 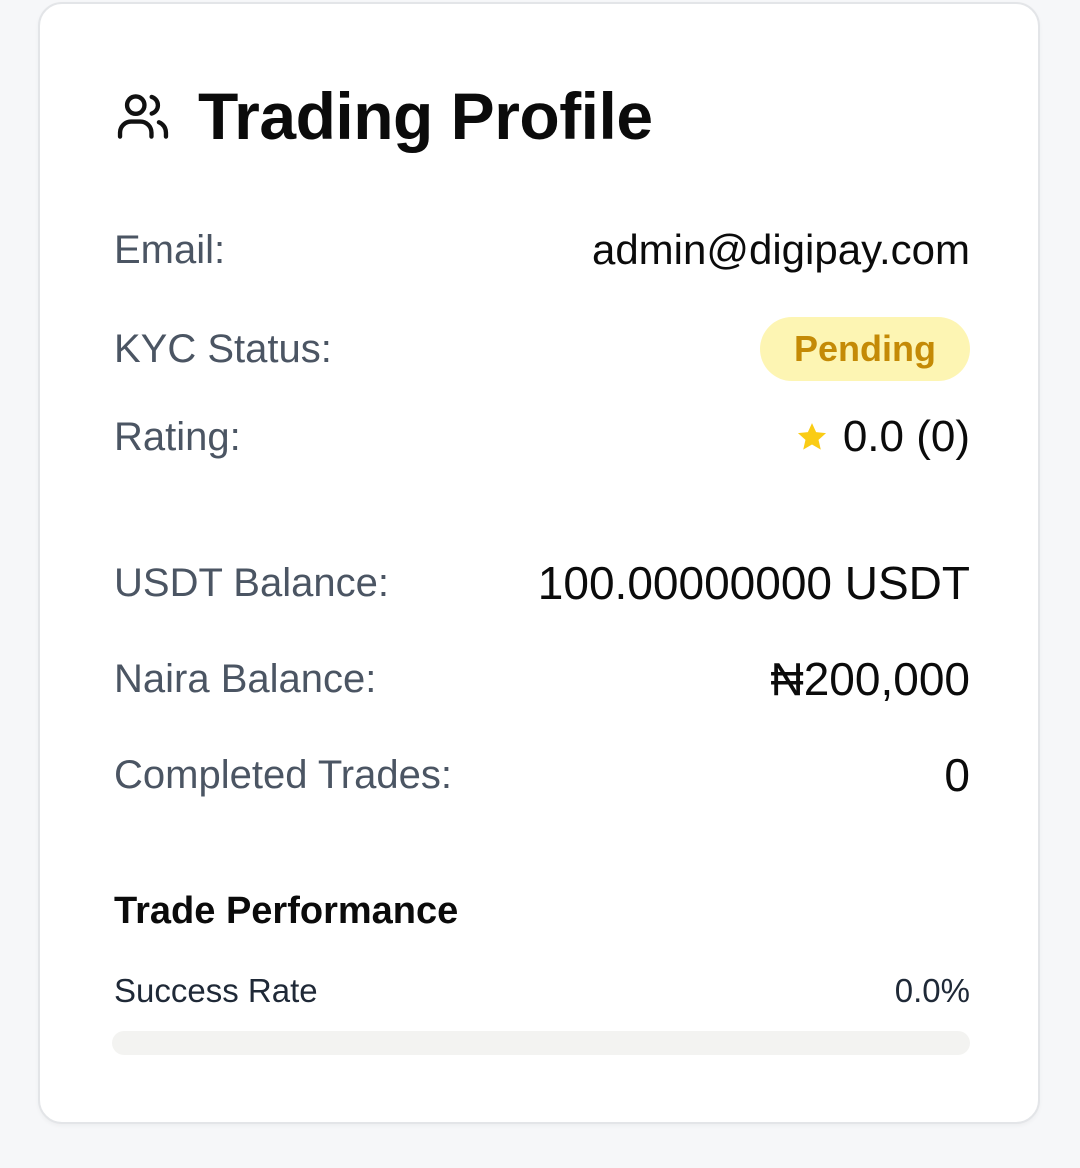 What do you see at coordinates (170, 249) in the screenshot?
I see `email-label: Email:` at bounding box center [170, 249].